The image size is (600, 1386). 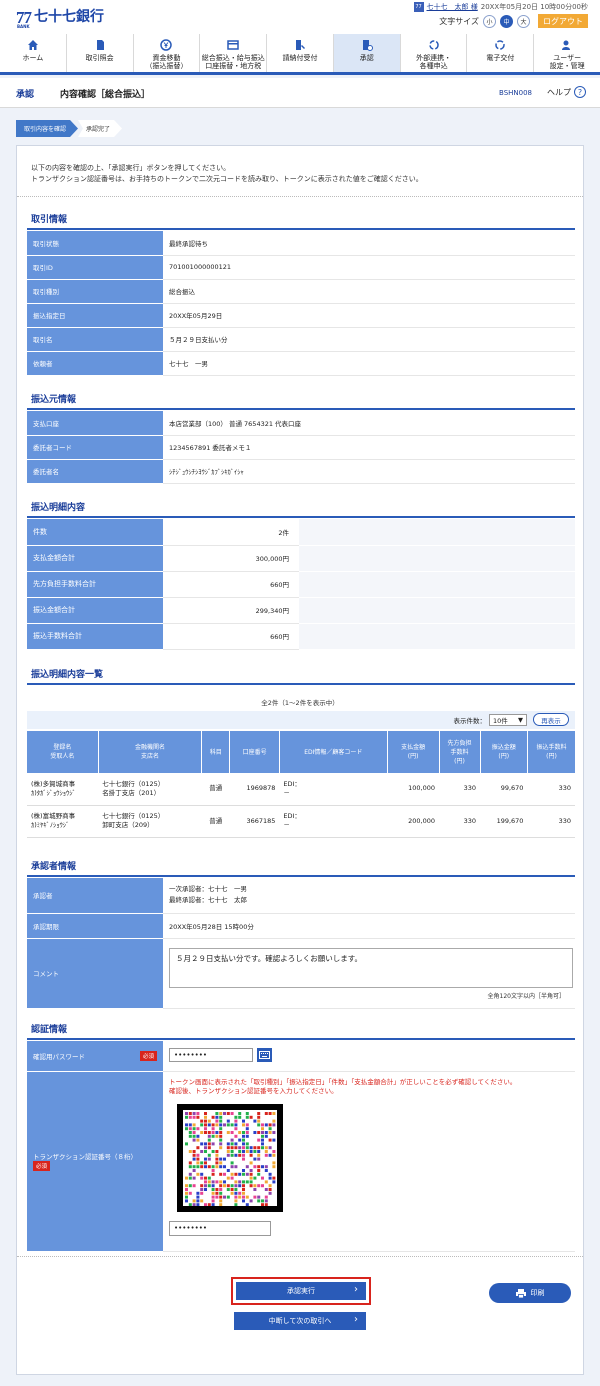 I want to click on section-title-source: 振込元情報, so click(x=54, y=400).